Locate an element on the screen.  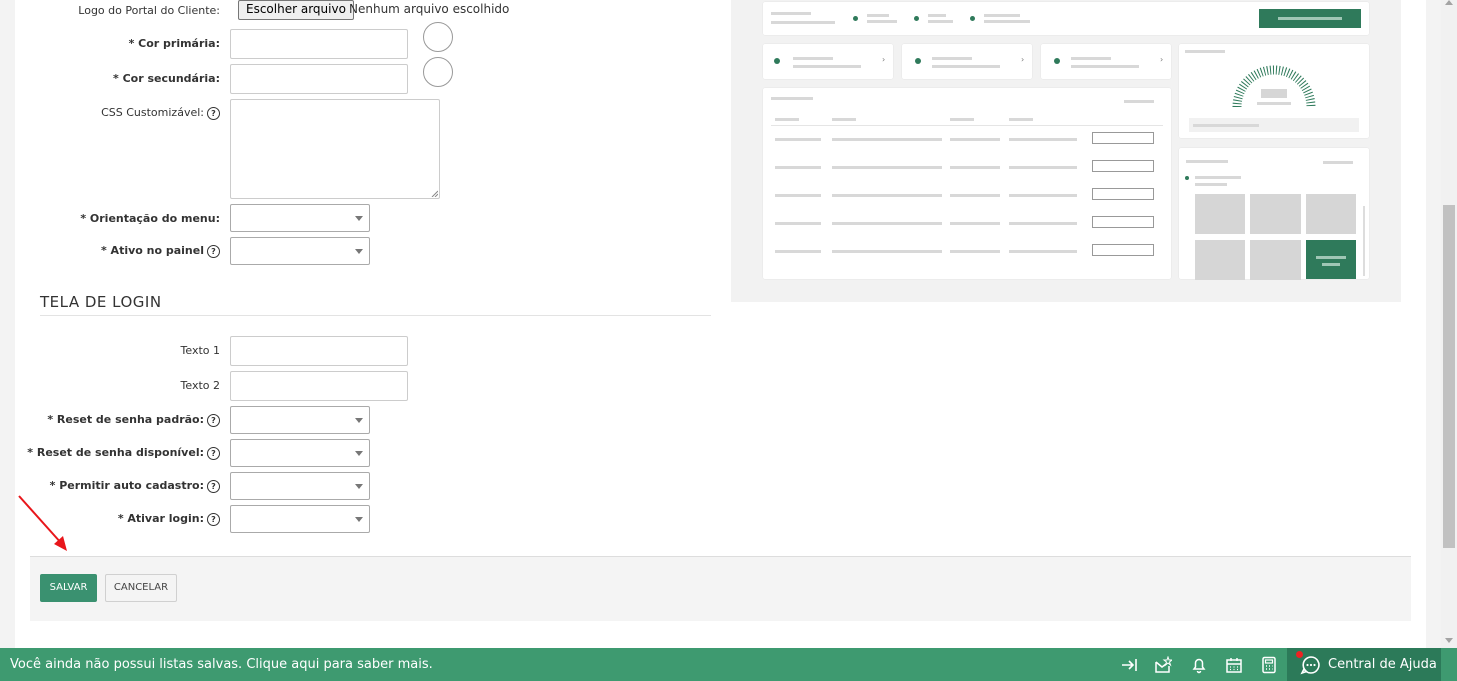
text1-label: Texto 1 is located at coordinates (200, 350).